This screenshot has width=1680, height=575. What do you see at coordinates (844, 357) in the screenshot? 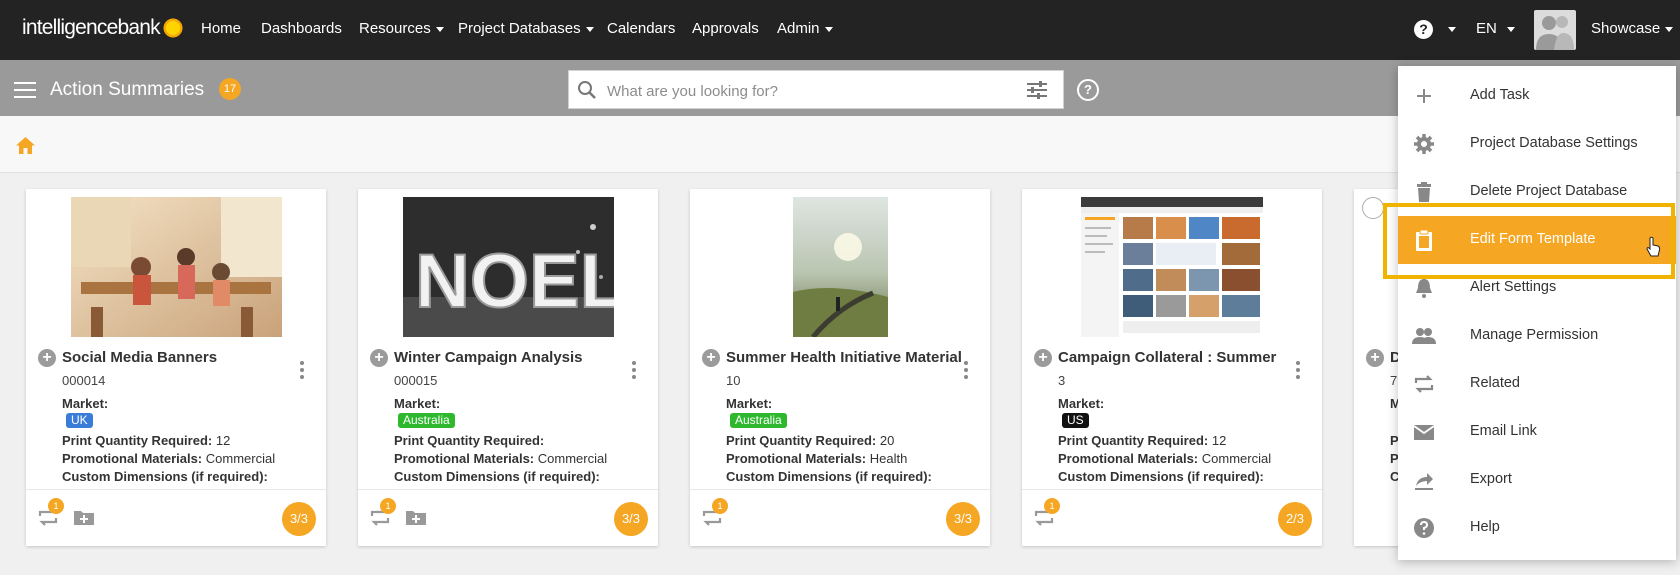
I see `card-title: Summer Health Initiative Material` at bounding box center [844, 357].